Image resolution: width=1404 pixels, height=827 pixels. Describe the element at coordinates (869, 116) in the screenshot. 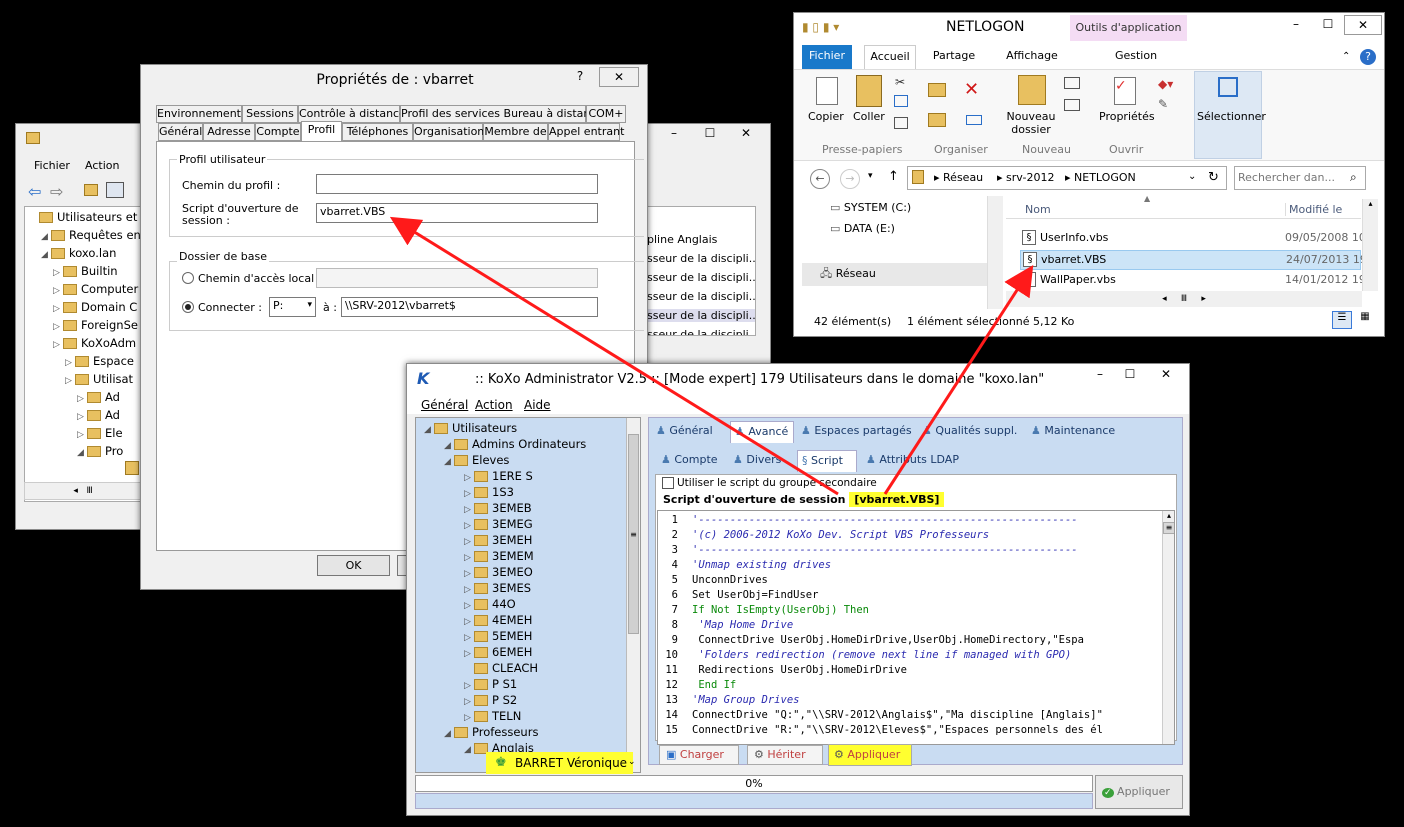

I see `paste-button: Coller` at that location.